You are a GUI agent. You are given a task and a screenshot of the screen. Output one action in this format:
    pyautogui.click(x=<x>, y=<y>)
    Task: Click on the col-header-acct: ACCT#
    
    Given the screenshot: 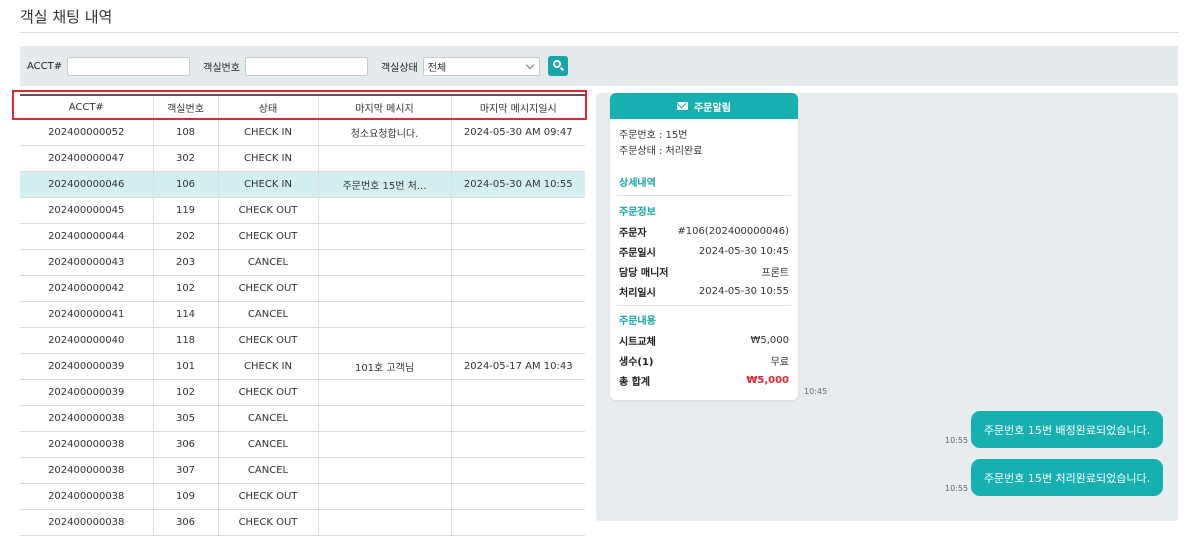 What is the action you would take?
    pyautogui.click(x=87, y=107)
    